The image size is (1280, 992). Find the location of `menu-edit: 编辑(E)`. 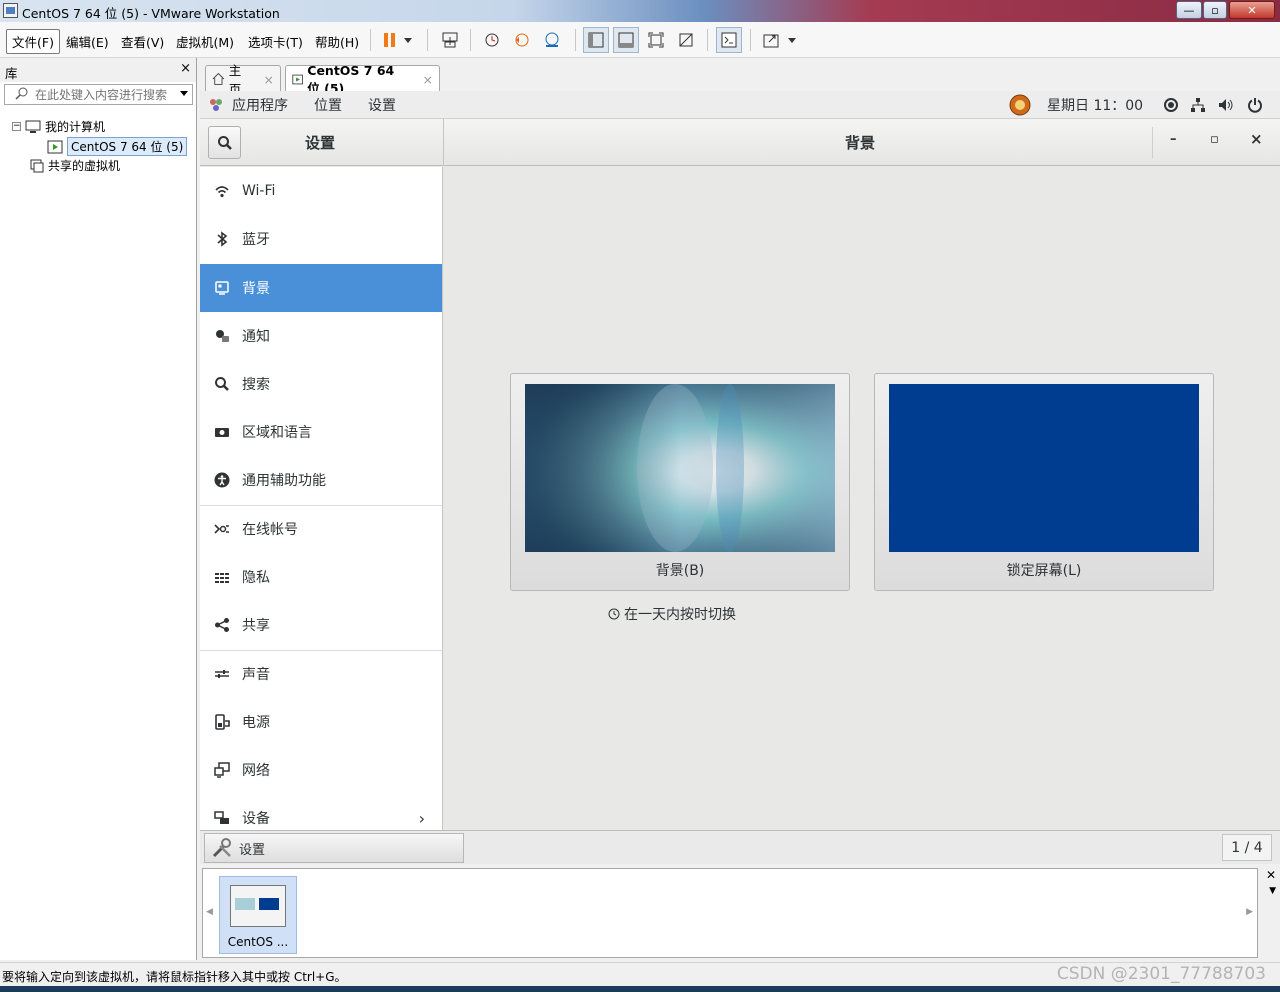

menu-edit: 编辑(E) is located at coordinates (87, 41).